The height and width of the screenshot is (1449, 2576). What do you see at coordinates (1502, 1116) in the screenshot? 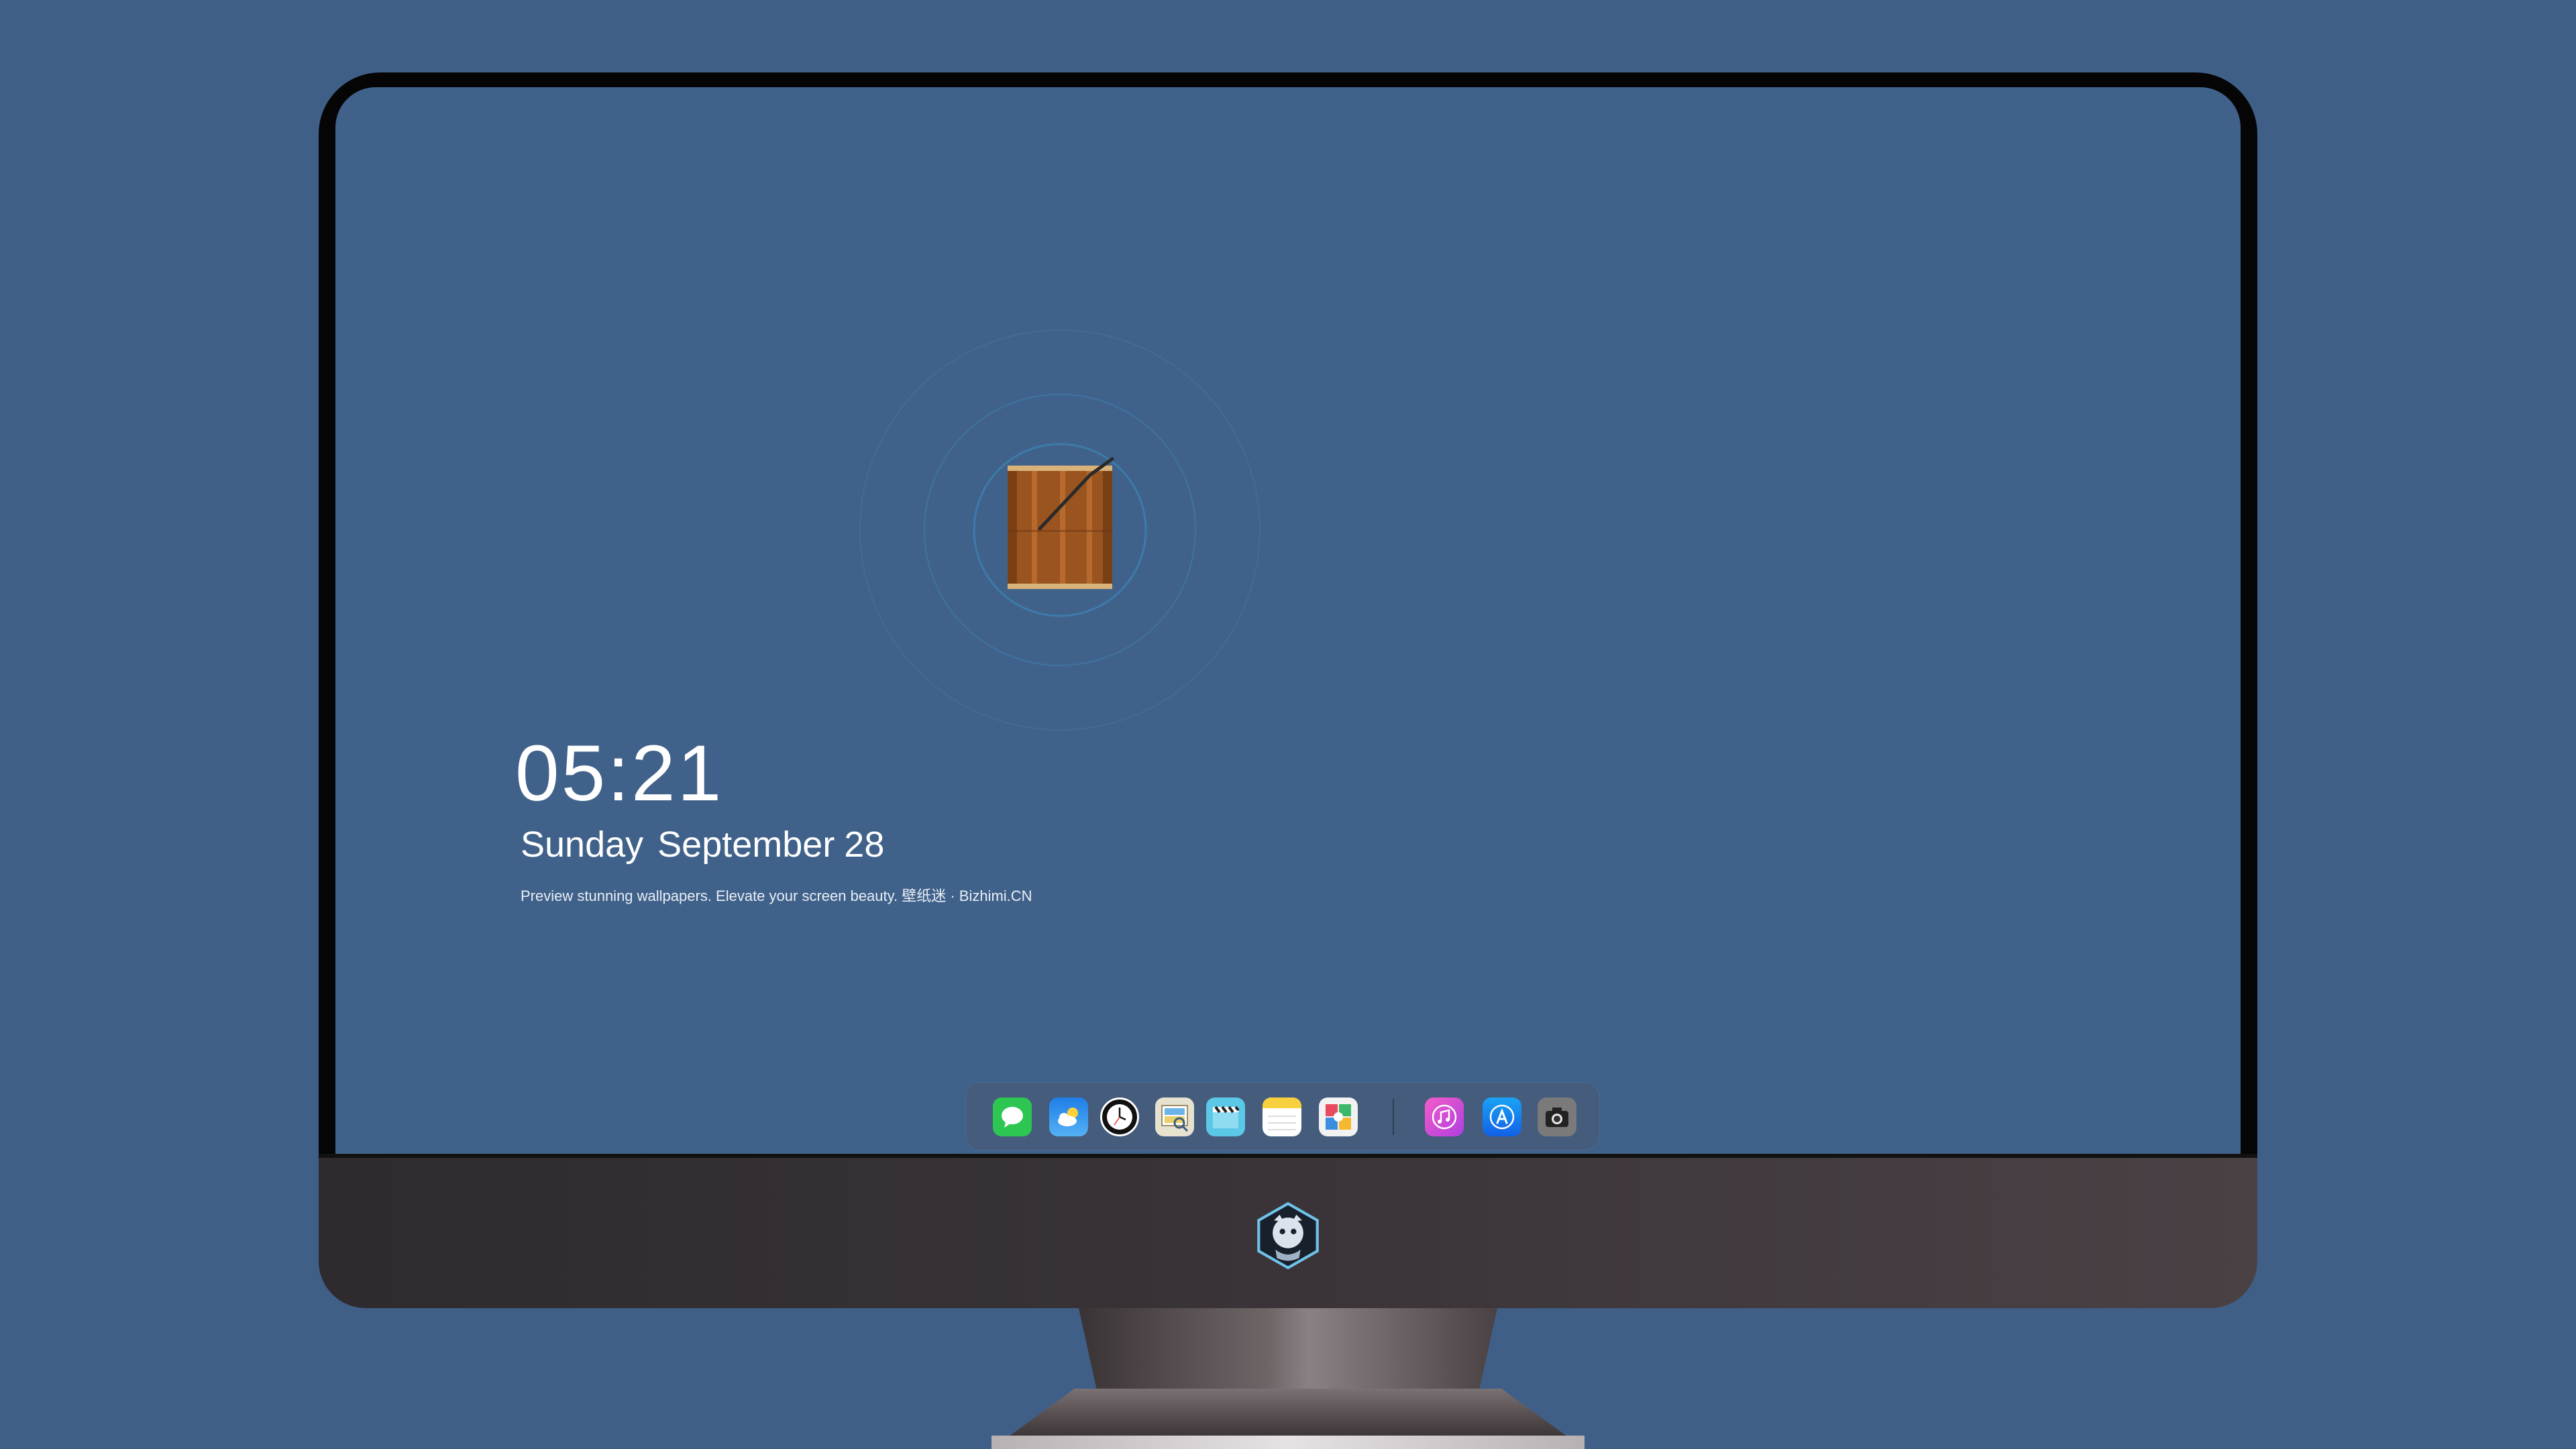
I see `app-store-icon` at bounding box center [1502, 1116].